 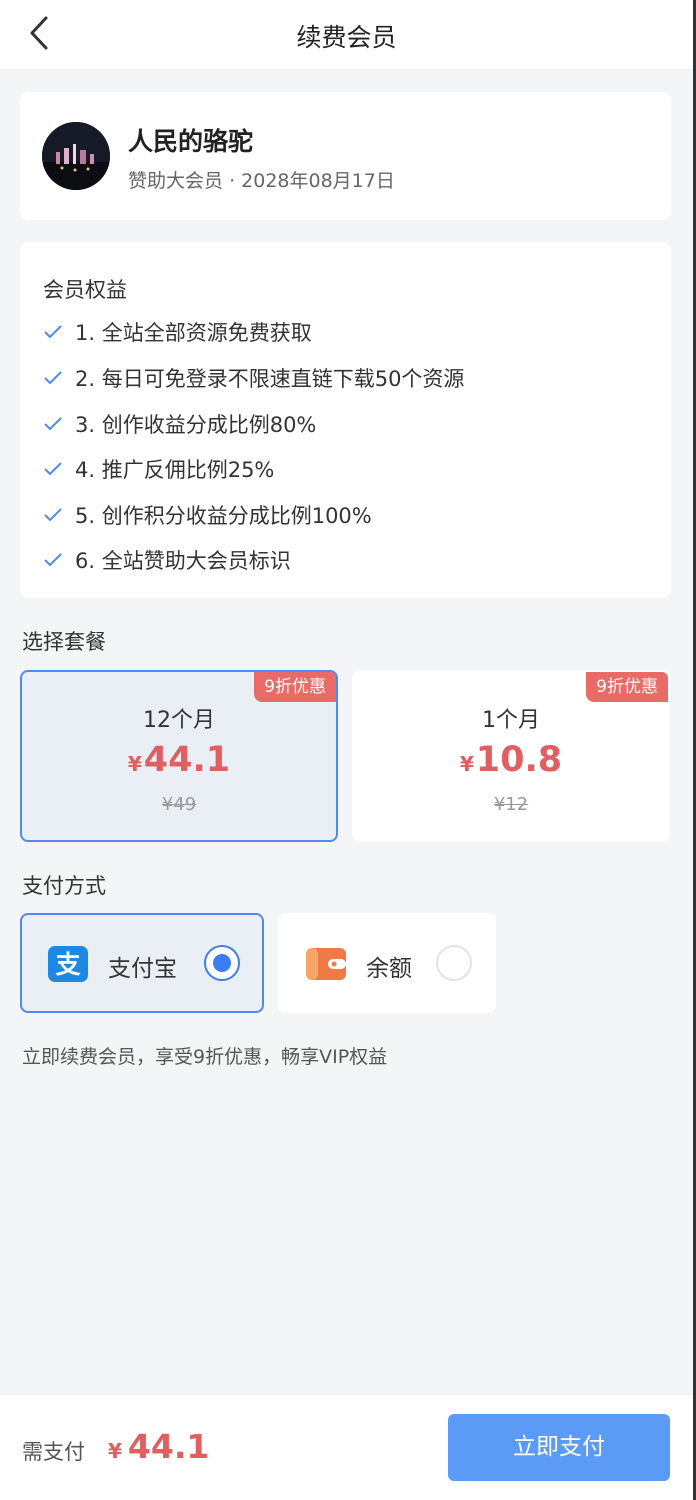 I want to click on benefit-item: 5. 创作积分收益分成比例100%, so click(x=207, y=515).